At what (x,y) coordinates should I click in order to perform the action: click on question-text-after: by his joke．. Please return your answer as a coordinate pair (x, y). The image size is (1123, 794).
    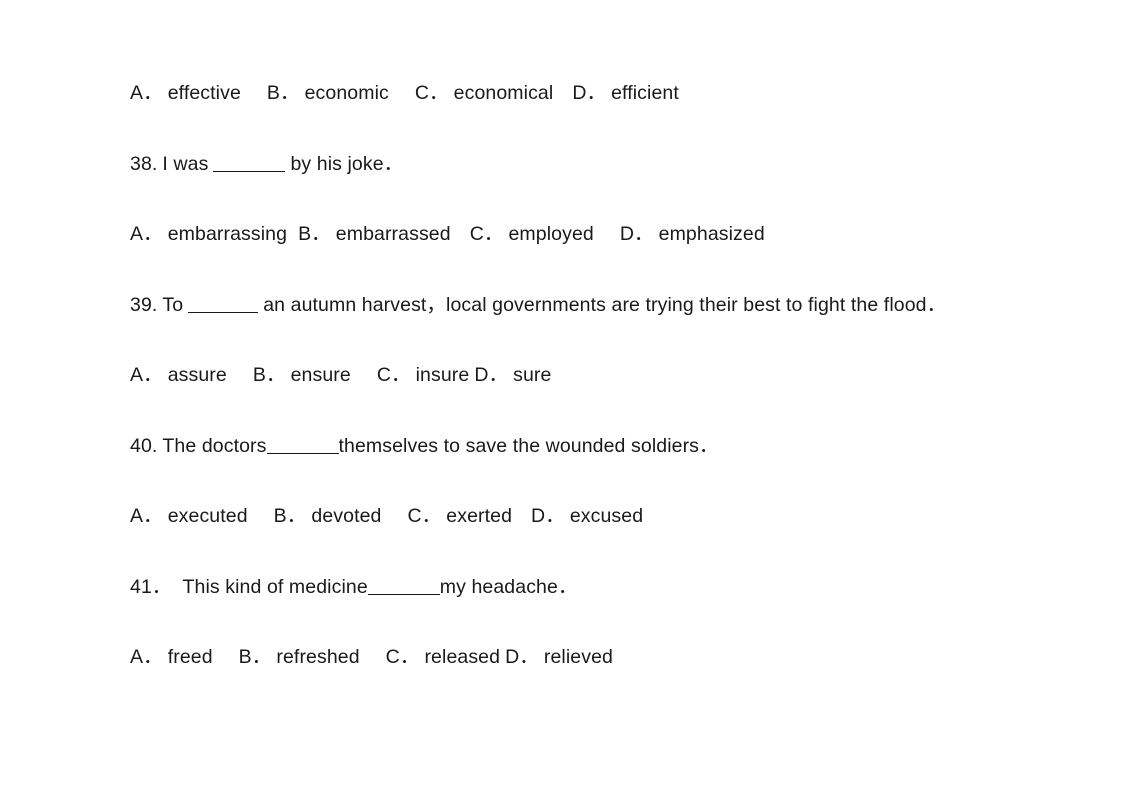
    Looking at the image, I should click on (347, 164).